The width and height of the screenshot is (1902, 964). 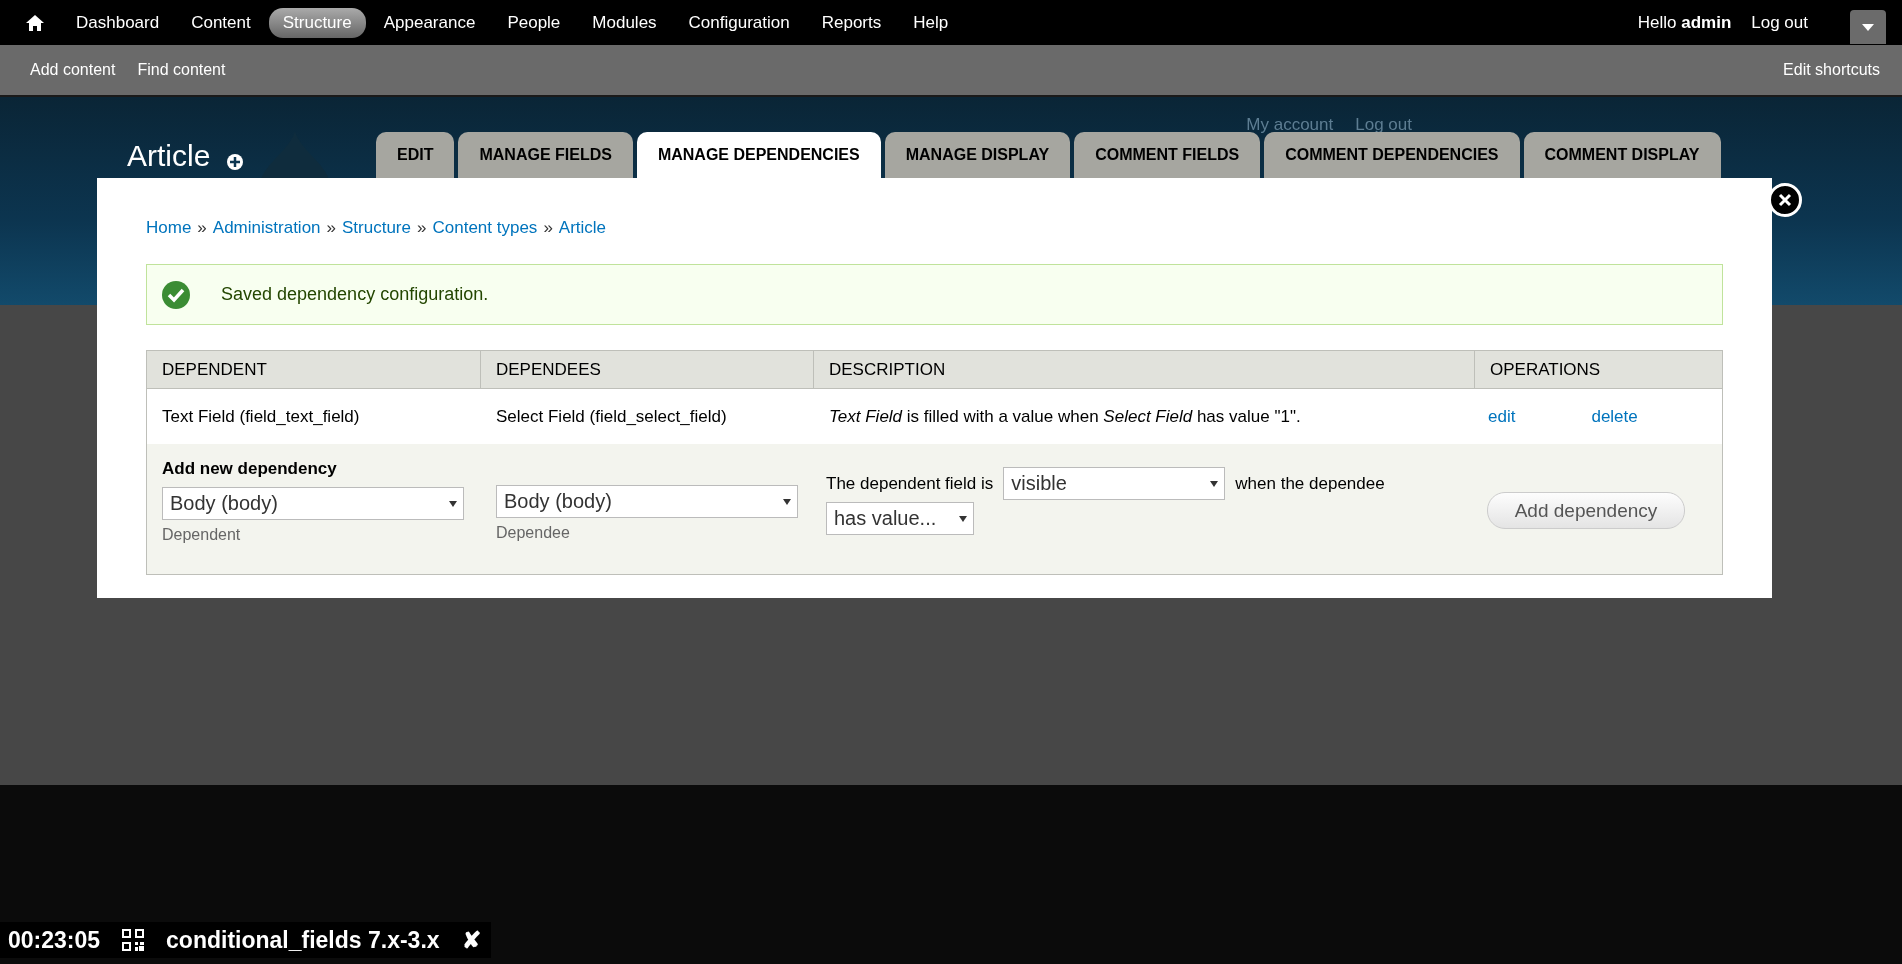 I want to click on home-icon, so click(x=35, y=22).